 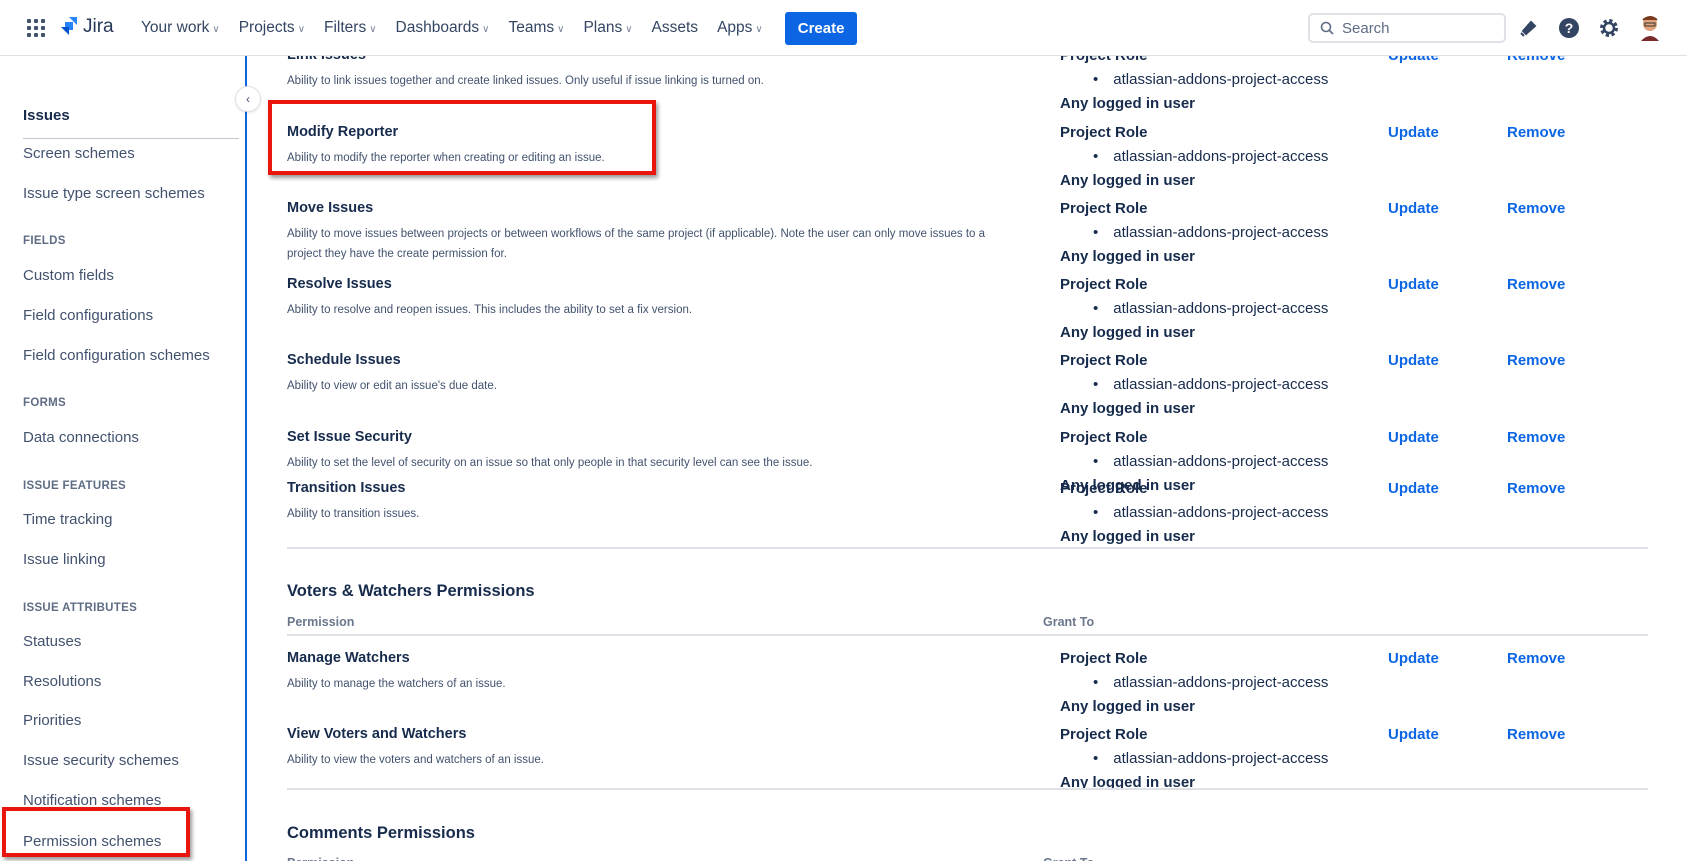 What do you see at coordinates (1407, 28) in the screenshot?
I see `search-input: Search` at bounding box center [1407, 28].